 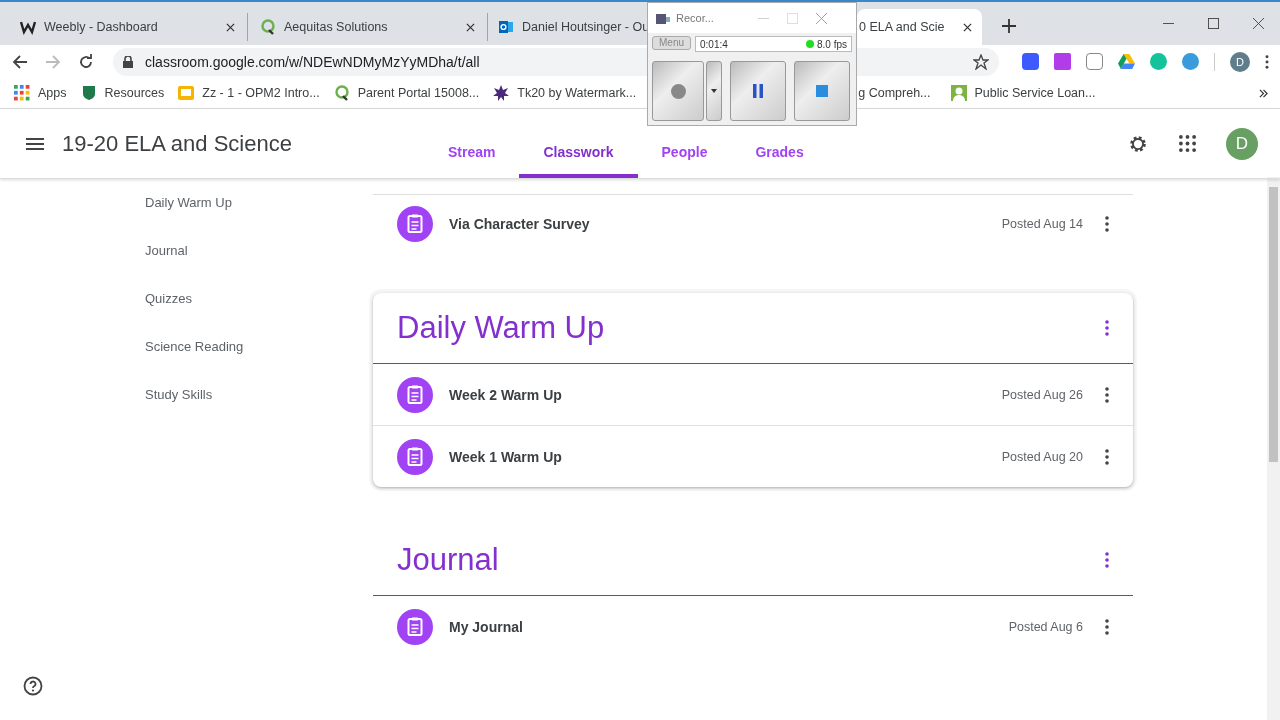 What do you see at coordinates (134, 93) in the screenshot?
I see `bookmark-label: Resources` at bounding box center [134, 93].